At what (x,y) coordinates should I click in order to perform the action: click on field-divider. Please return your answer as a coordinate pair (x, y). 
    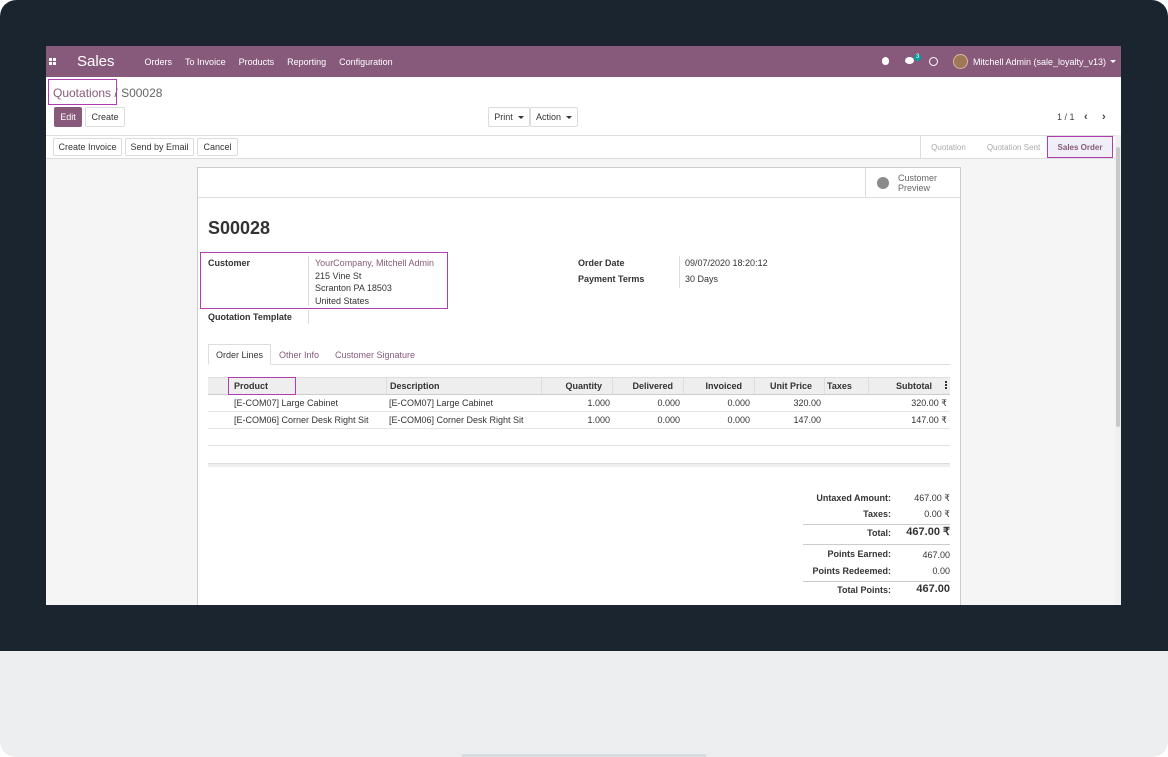
    Looking at the image, I should click on (679, 272).